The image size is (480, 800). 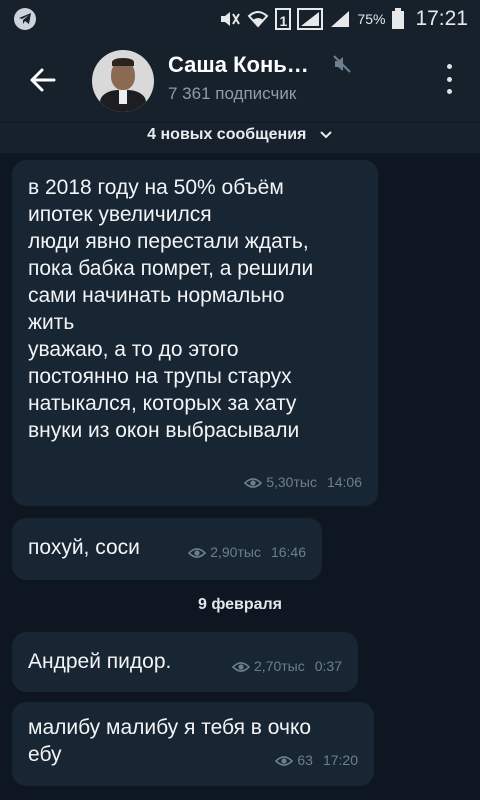 I want to click on chat-header: Саша Конь… 7 361 подписчик, so click(x=240, y=80).